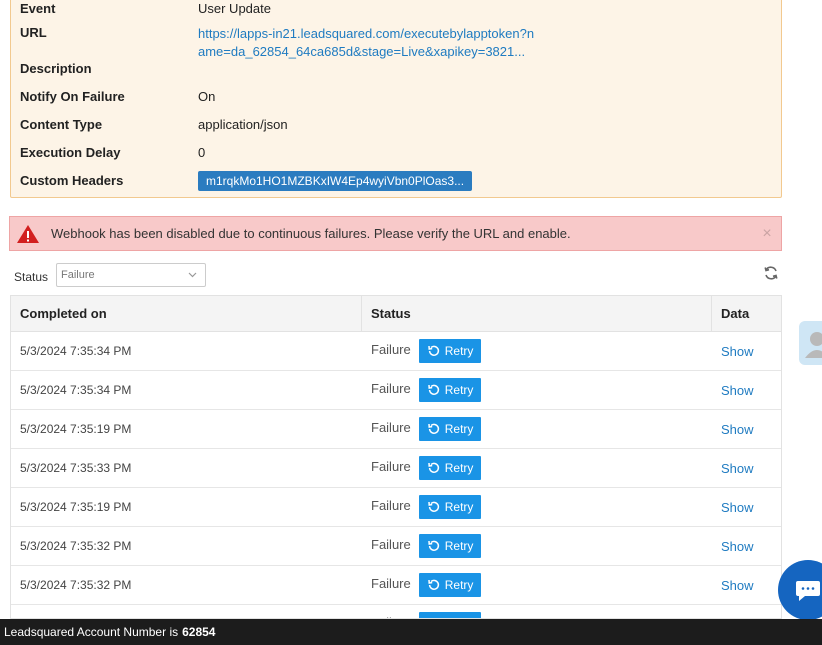 The height and width of the screenshot is (645, 822). I want to click on notify-row: Notify On Failure On, so click(117, 96).